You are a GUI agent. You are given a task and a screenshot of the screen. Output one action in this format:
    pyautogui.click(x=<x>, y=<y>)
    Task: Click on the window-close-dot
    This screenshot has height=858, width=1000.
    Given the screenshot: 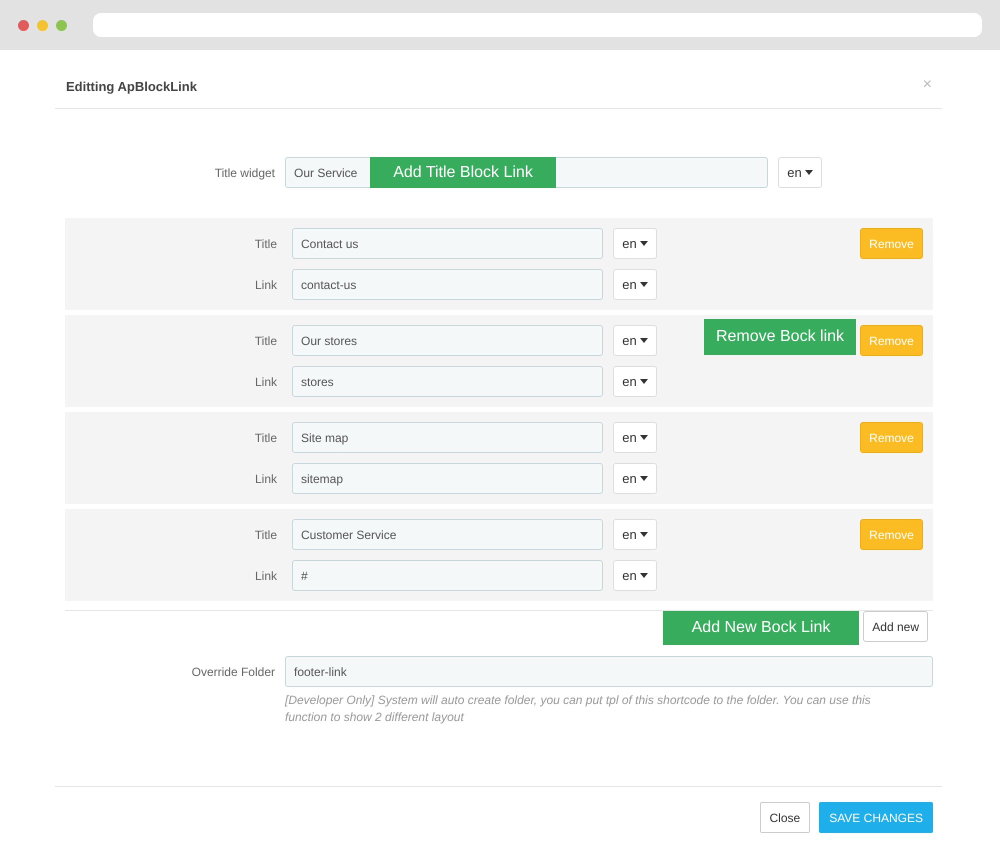 What is the action you would take?
    pyautogui.click(x=23, y=25)
    